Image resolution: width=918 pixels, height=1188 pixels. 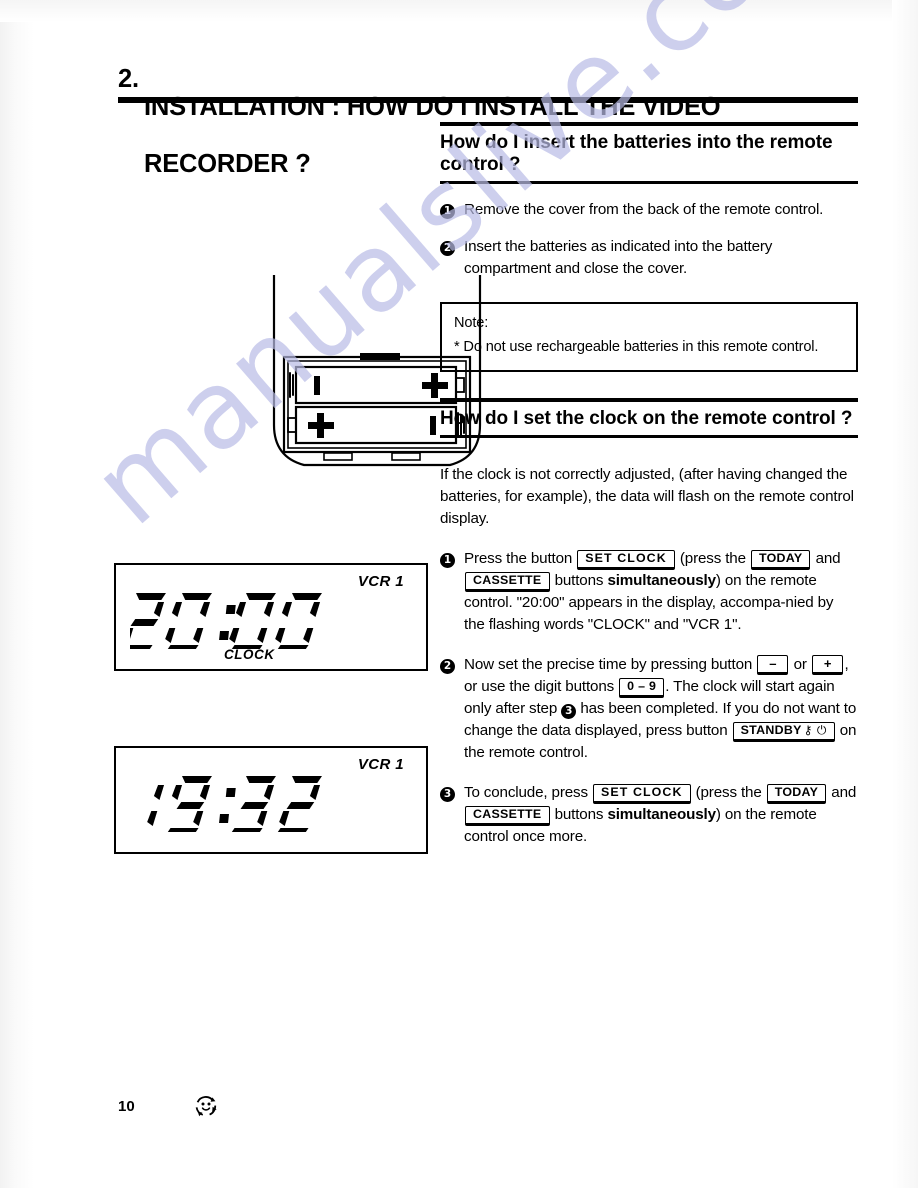 I want to click on step1-emphasis: simultaneously, so click(x=661, y=581).